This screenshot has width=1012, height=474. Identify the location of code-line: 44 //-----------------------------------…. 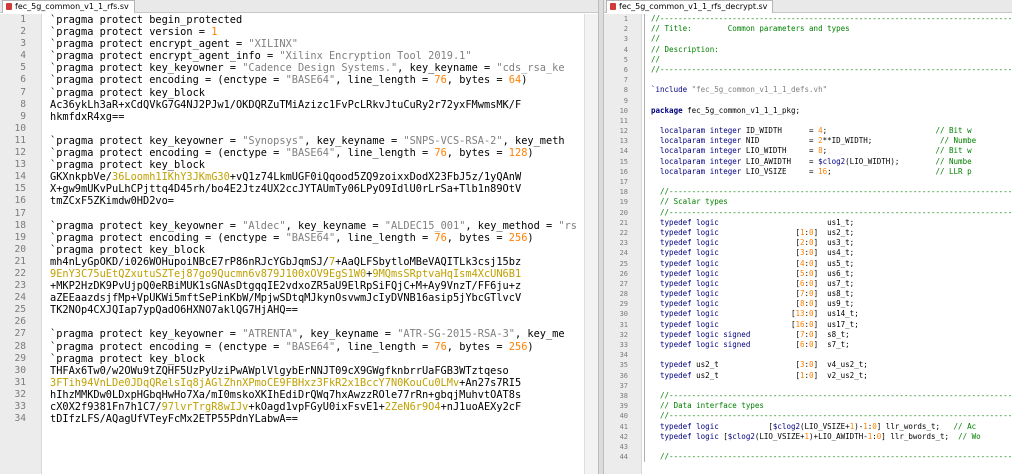
(808, 457).